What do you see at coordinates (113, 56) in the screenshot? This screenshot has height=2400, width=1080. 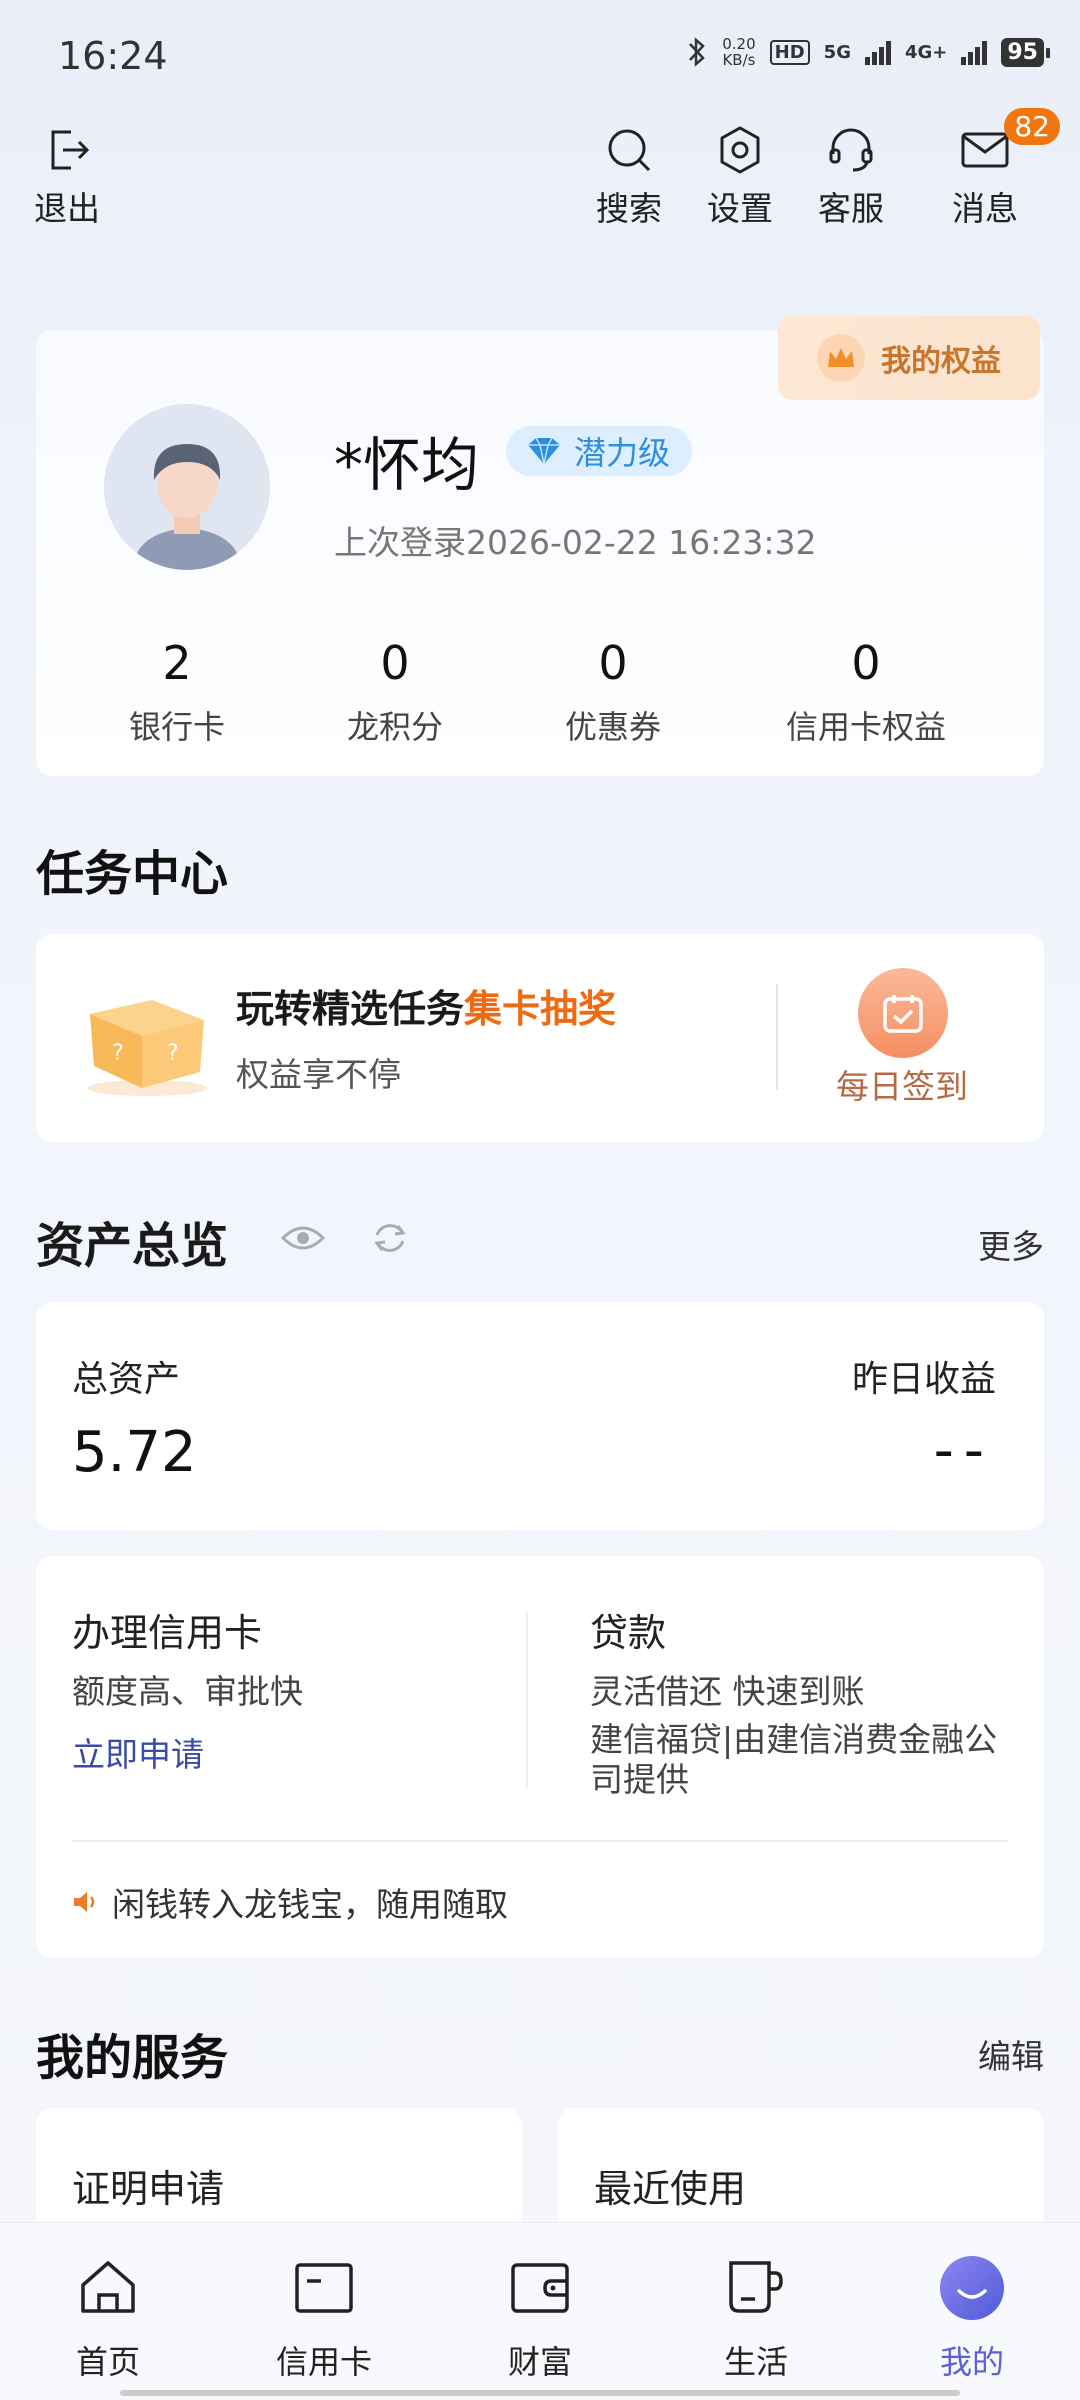 I see `status-time: 16:24` at bounding box center [113, 56].